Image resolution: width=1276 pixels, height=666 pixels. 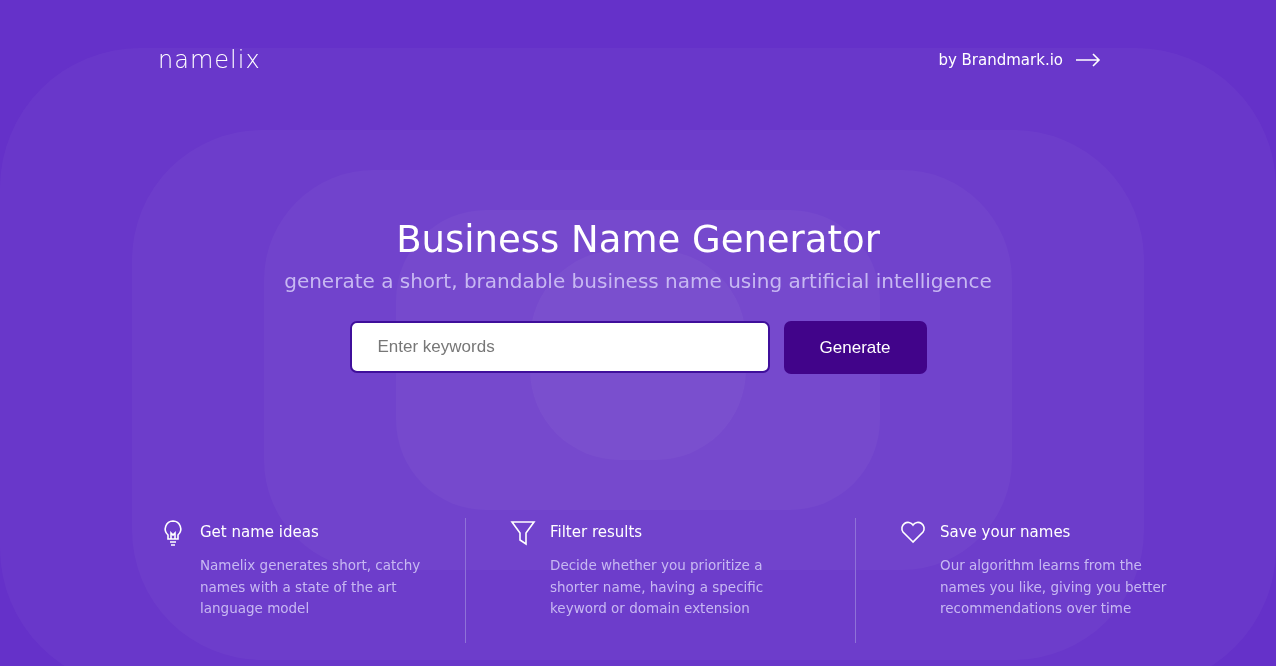 I want to click on feature-title: Save your names, so click(x=1006, y=532).